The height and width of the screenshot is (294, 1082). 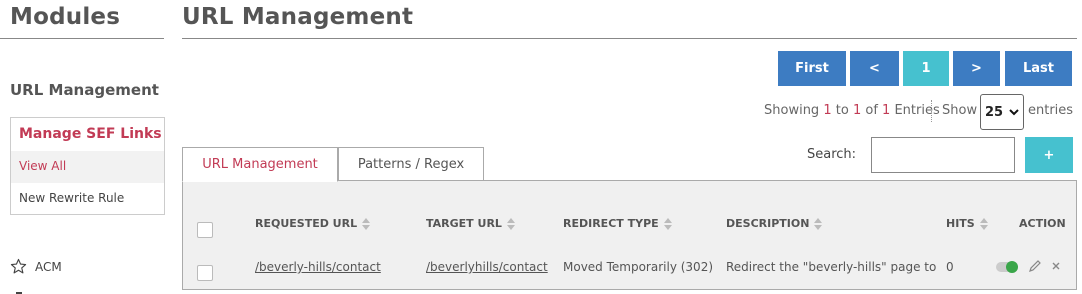 I want to click on tab-patterns-regex: Patterns / Regex, so click(x=411, y=164).